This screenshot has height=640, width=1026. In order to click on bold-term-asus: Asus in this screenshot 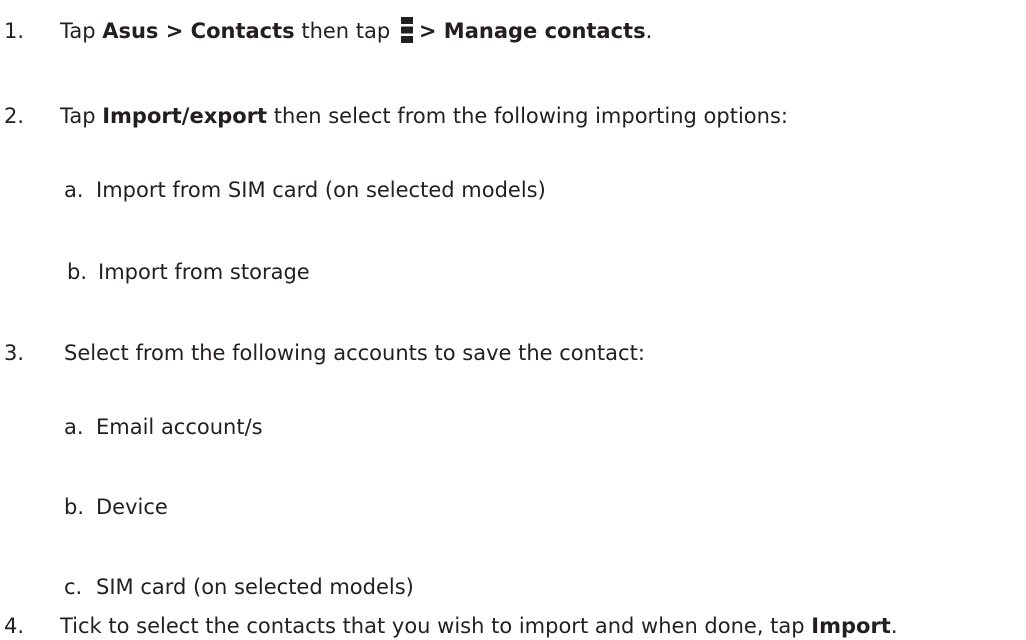, I will do `click(130, 31)`.